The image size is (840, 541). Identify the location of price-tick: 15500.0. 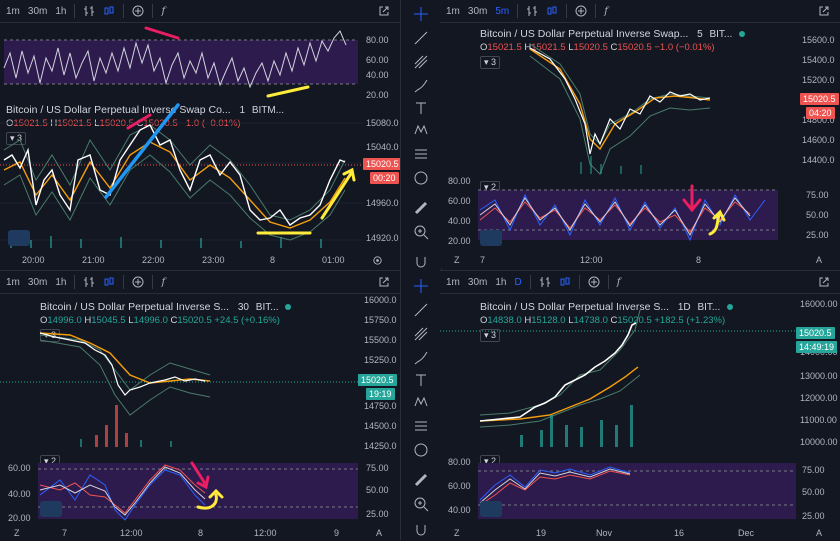
(380, 340).